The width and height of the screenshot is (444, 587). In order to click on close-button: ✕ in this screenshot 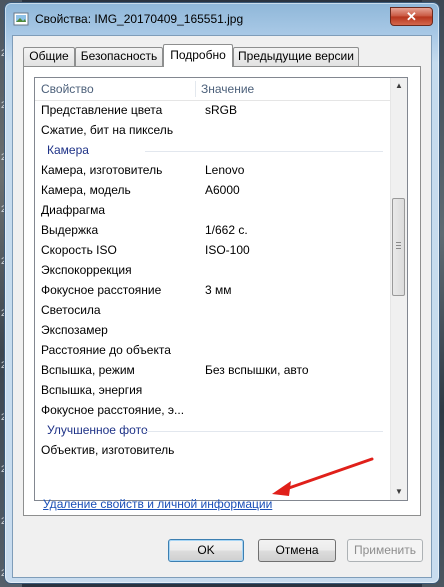, I will do `click(411, 16)`.